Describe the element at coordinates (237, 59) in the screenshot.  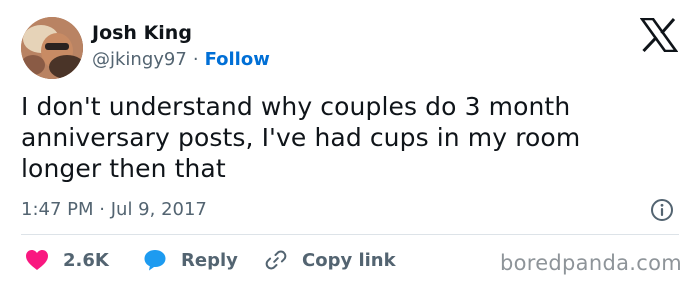
I see `follow-button: Follow` at that location.